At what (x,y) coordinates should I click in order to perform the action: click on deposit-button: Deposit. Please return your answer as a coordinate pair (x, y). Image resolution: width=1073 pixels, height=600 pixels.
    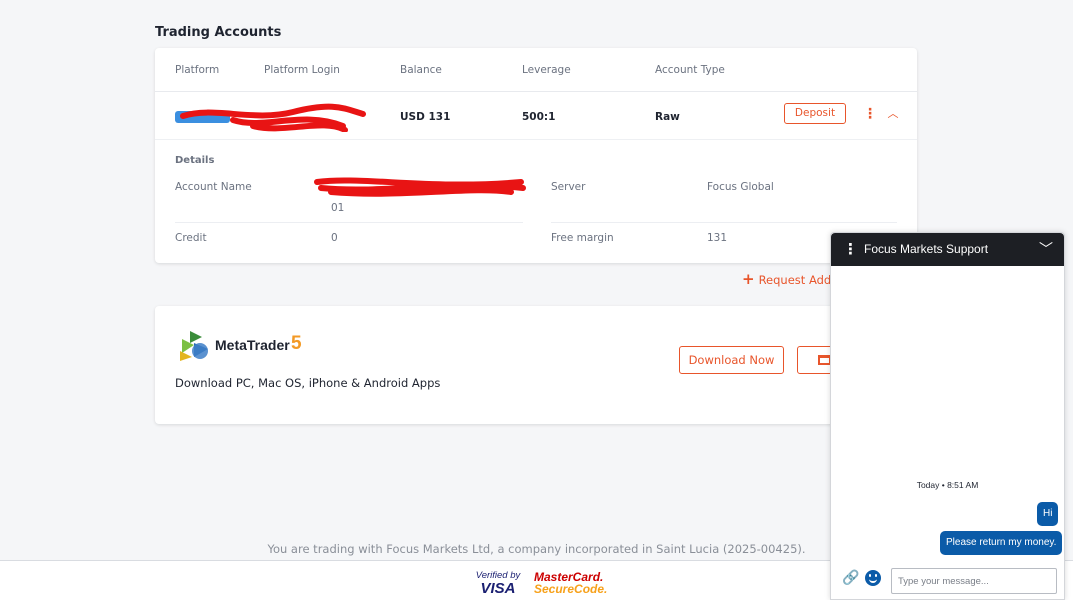
    Looking at the image, I should click on (815, 113).